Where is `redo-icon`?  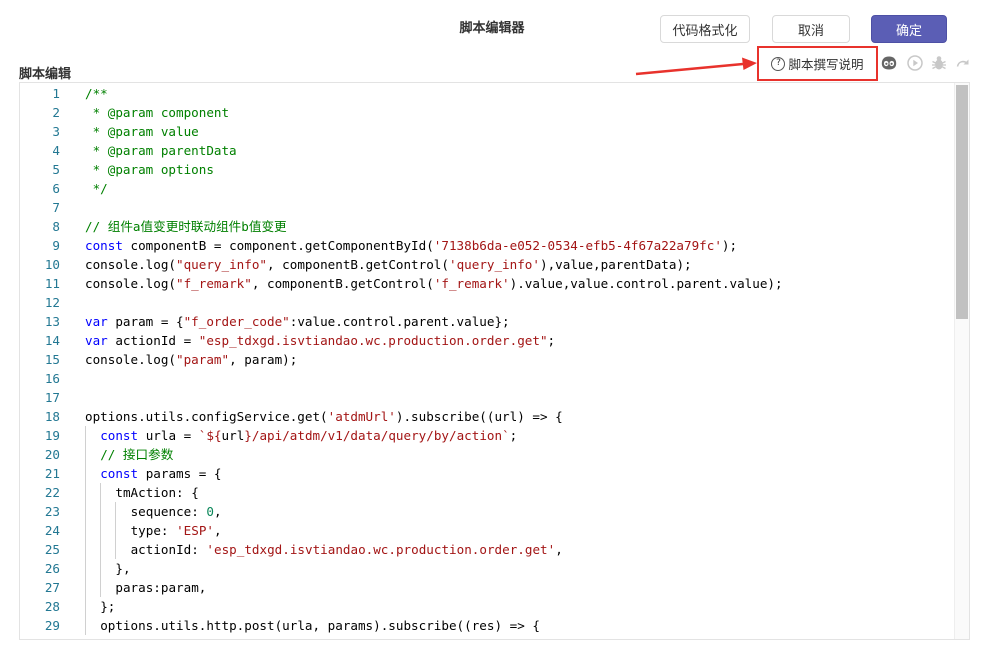 redo-icon is located at coordinates (963, 63).